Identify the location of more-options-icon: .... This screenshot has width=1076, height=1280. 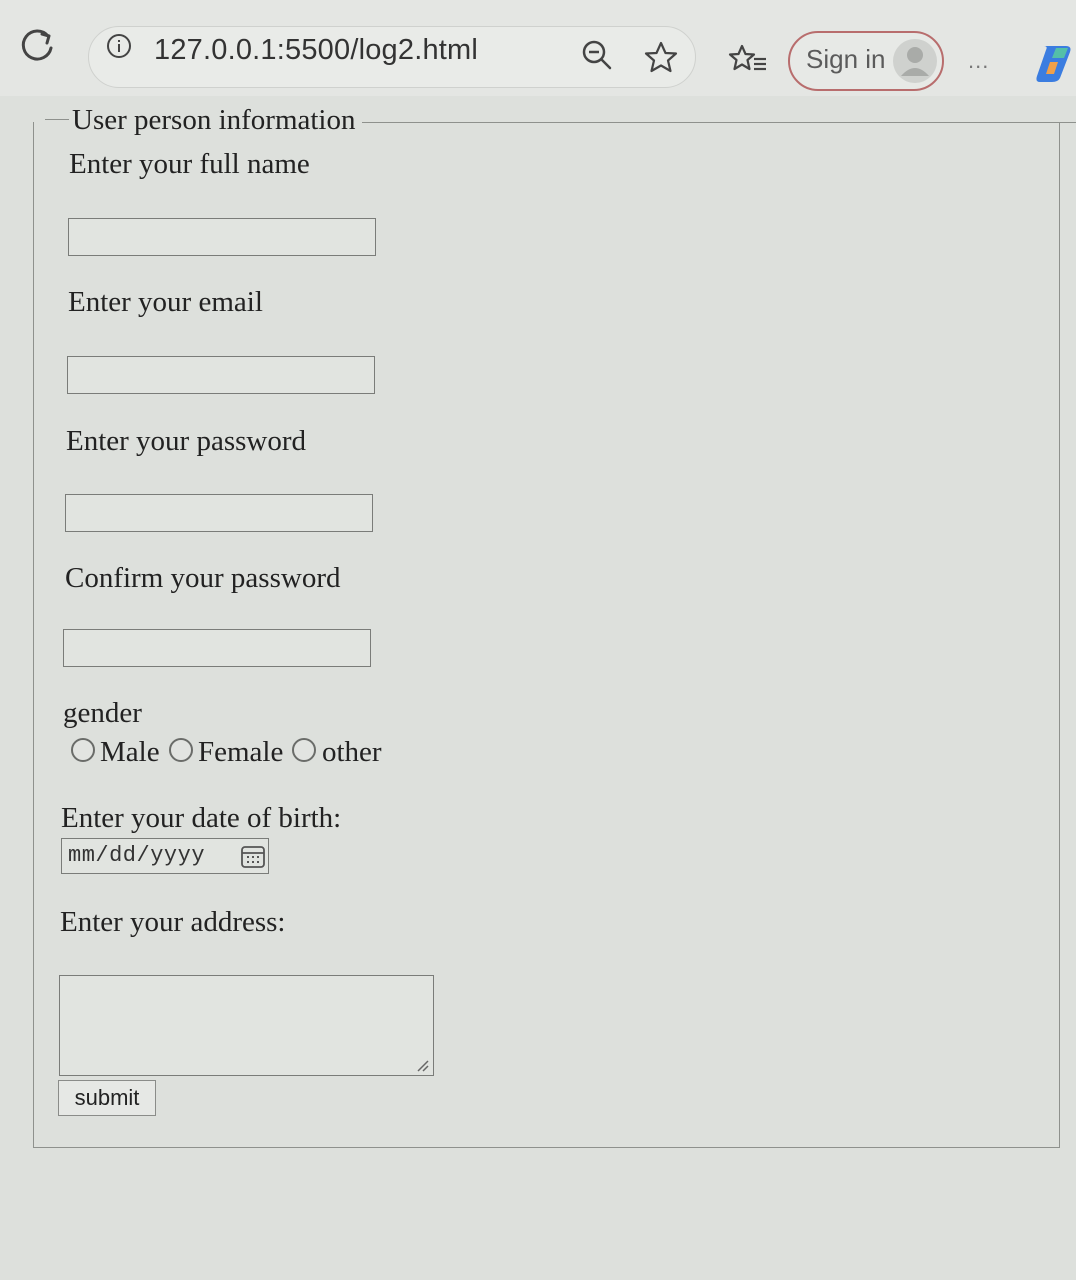
(978, 61).